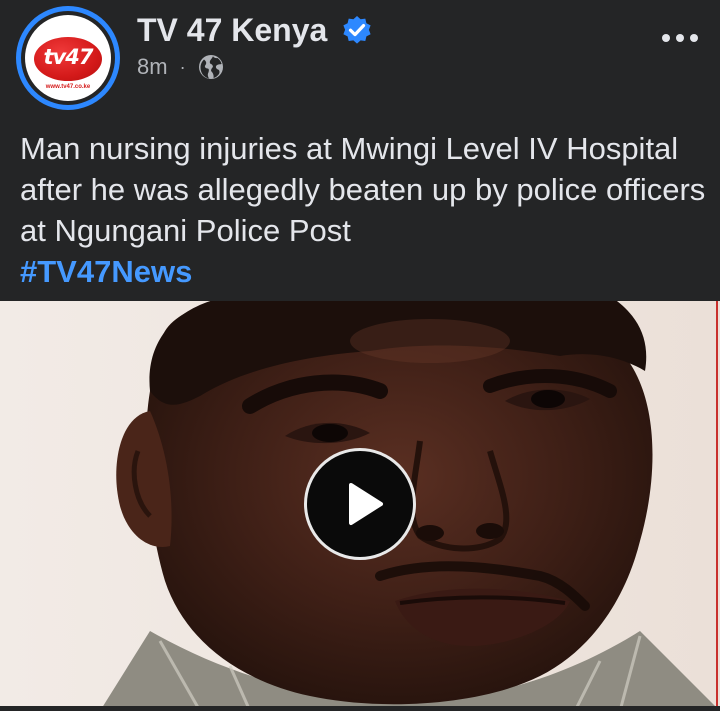  What do you see at coordinates (232, 30) in the screenshot?
I see `page-name-link: TV 47 Kenya` at bounding box center [232, 30].